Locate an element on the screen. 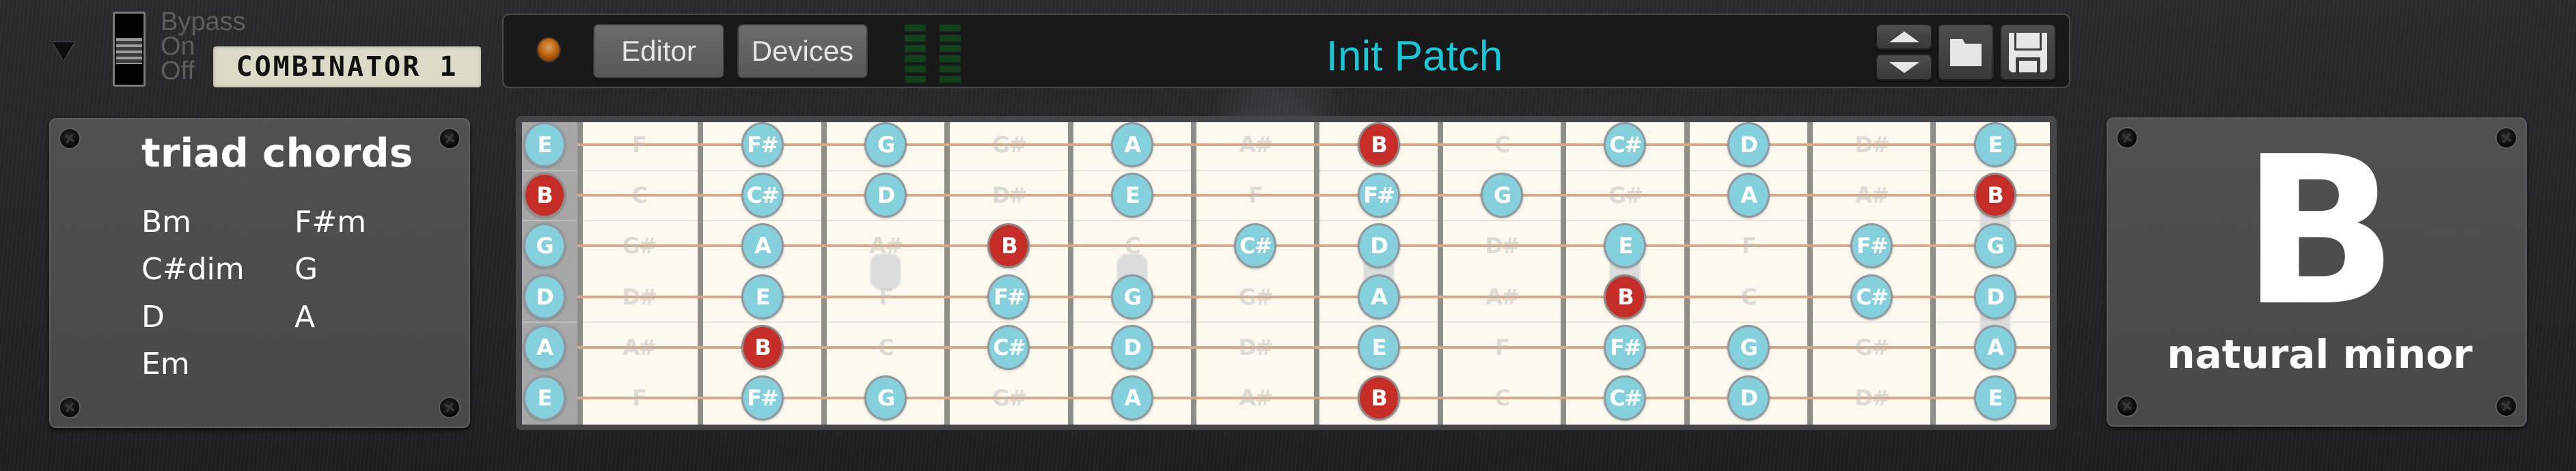 Image resolution: width=2576 pixels, height=471 pixels. patch-name: Init Patch is located at coordinates (1414, 57).